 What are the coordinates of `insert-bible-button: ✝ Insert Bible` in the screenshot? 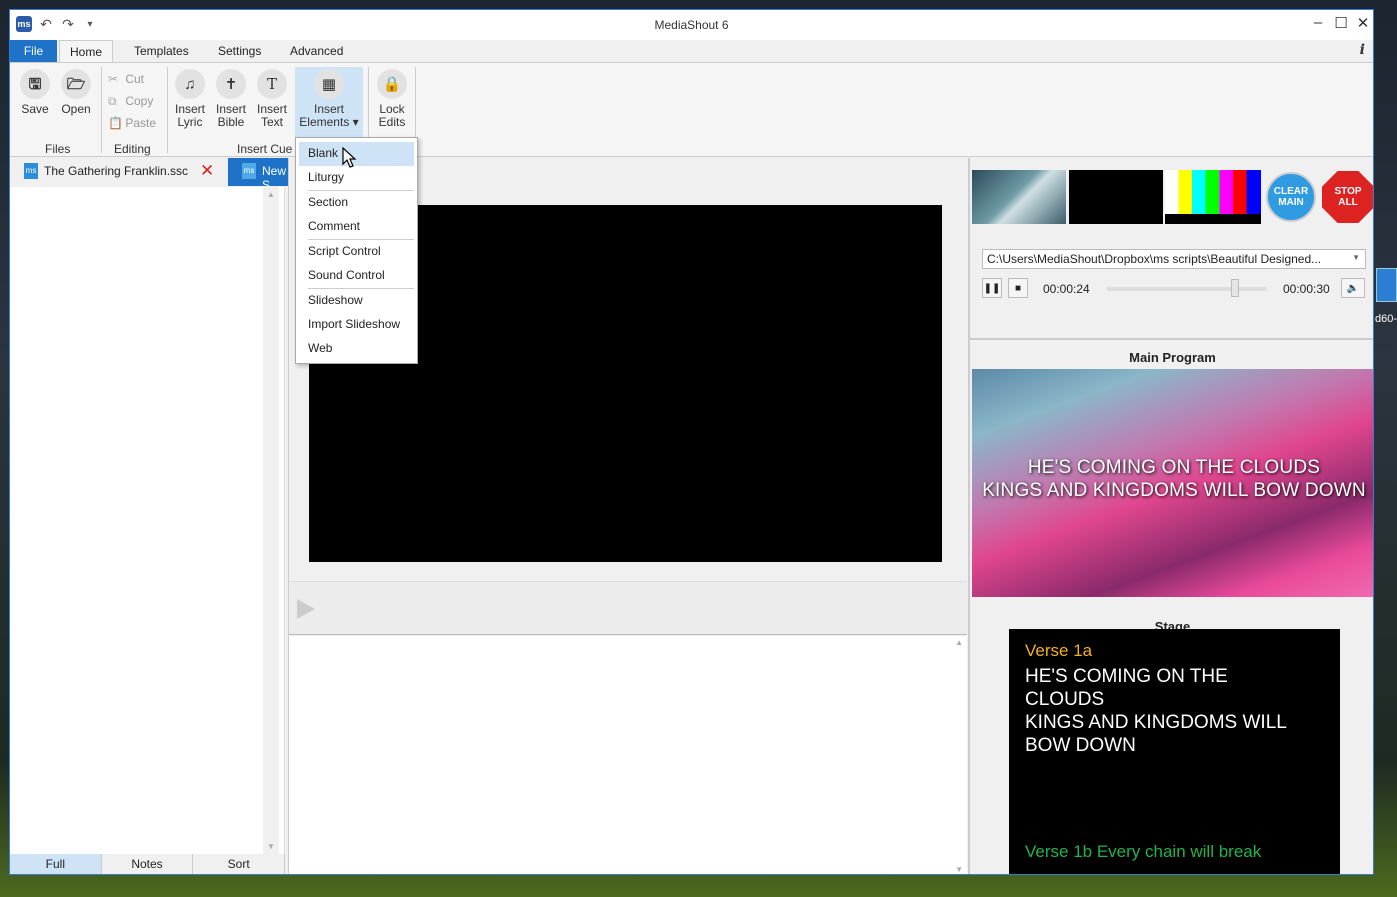 It's located at (231, 99).